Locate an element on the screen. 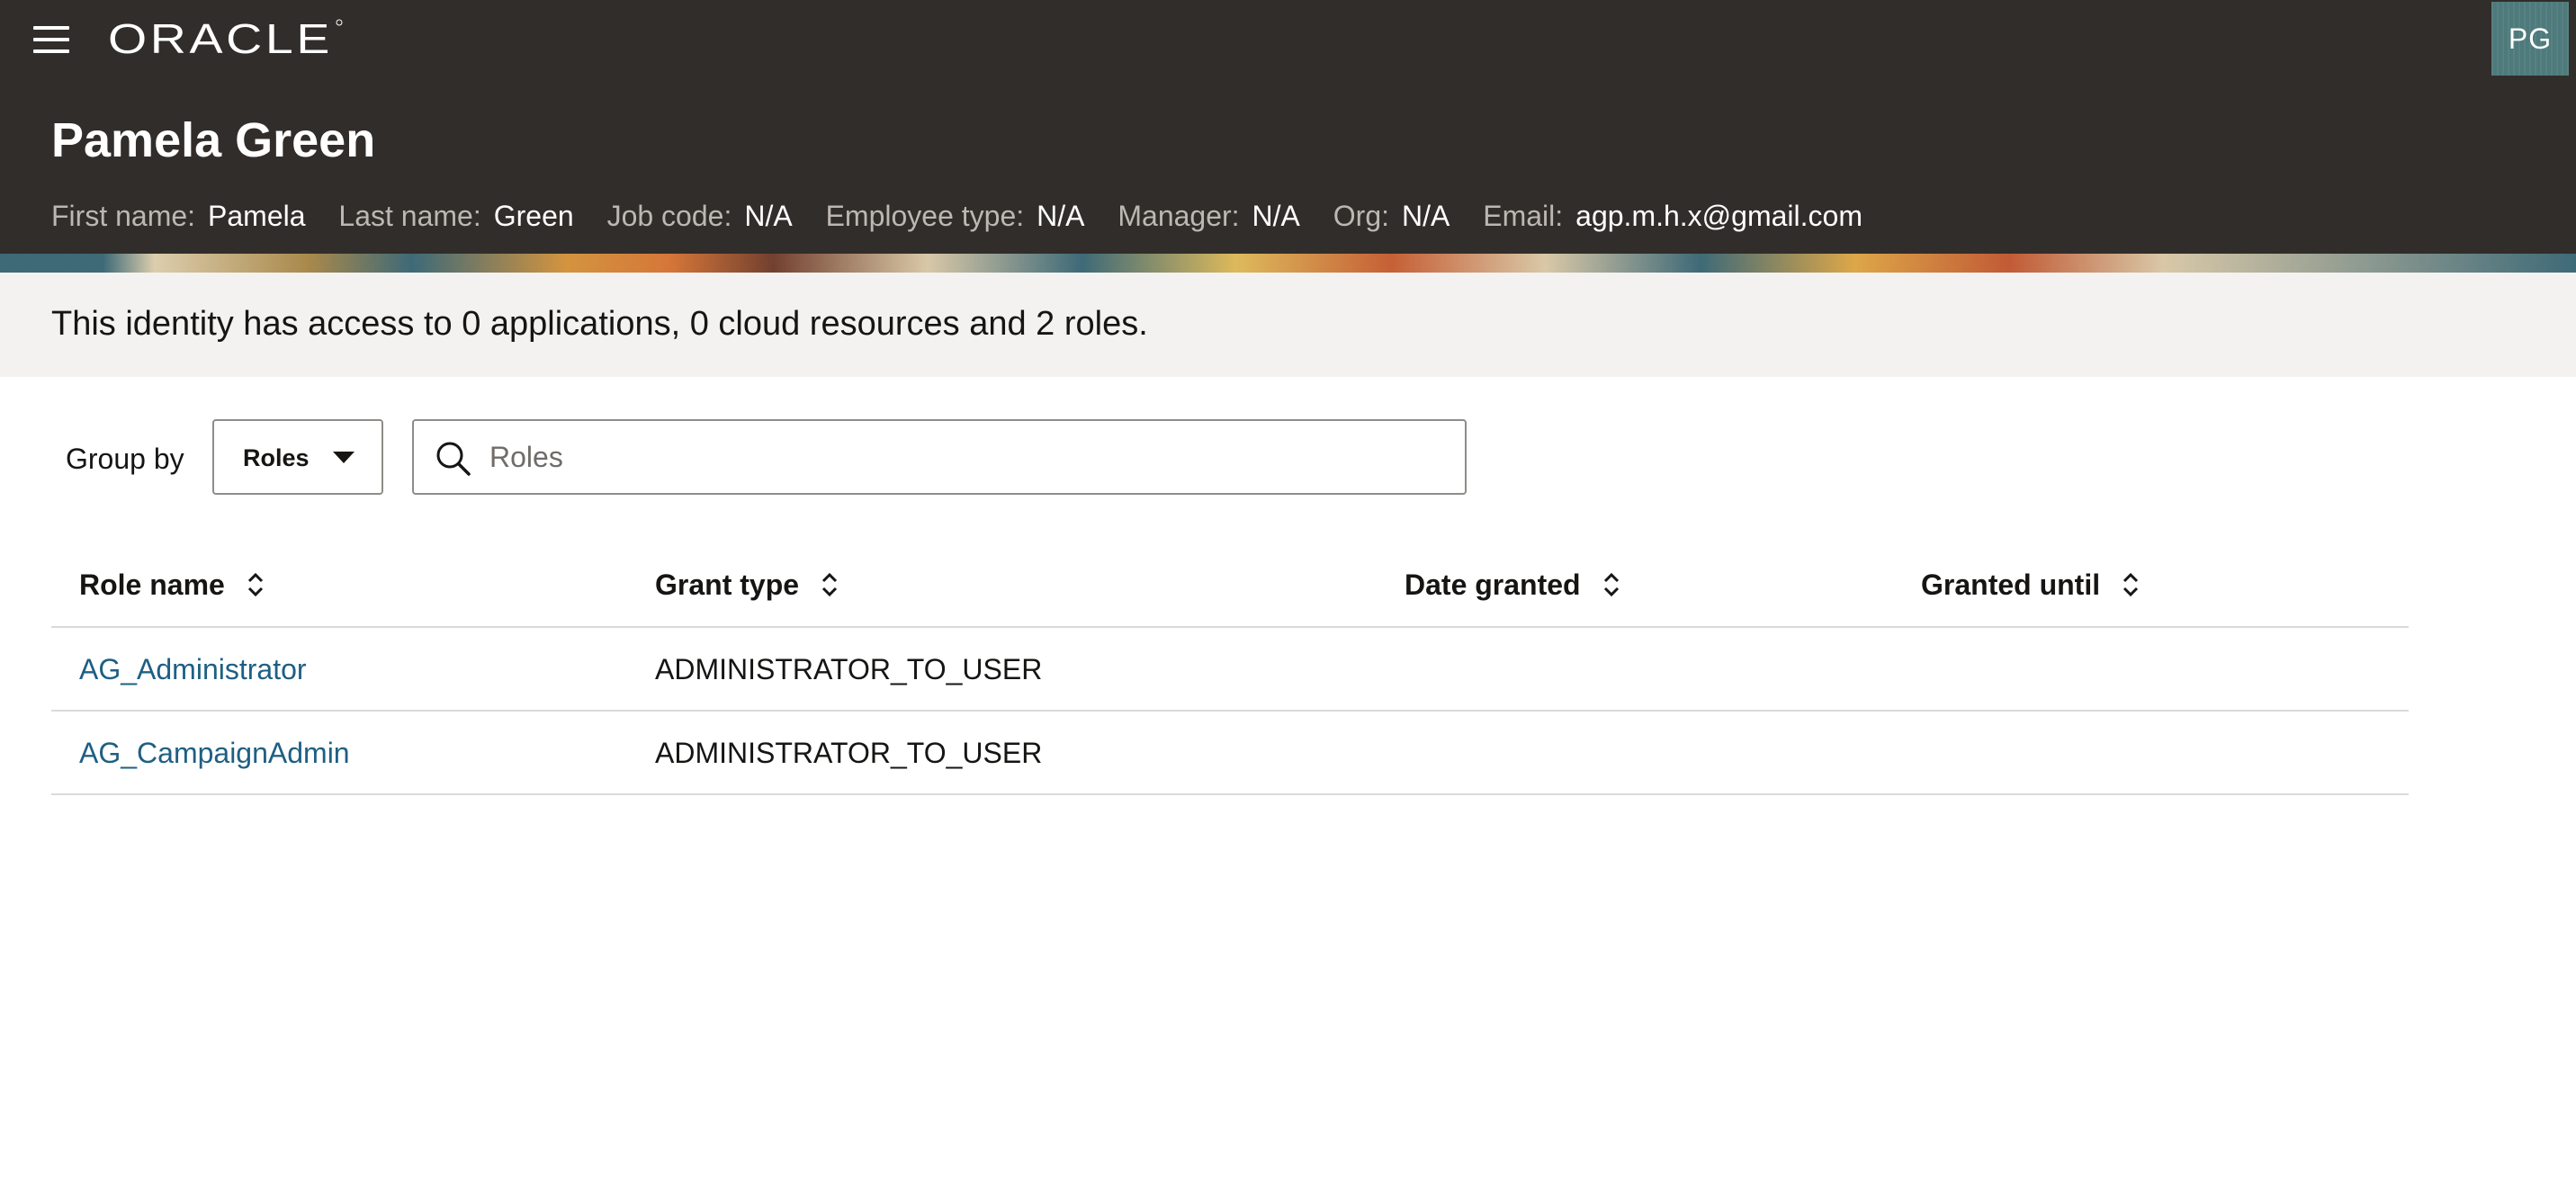 The width and height of the screenshot is (2576, 1182). first-name-label: First name: is located at coordinates (123, 216).